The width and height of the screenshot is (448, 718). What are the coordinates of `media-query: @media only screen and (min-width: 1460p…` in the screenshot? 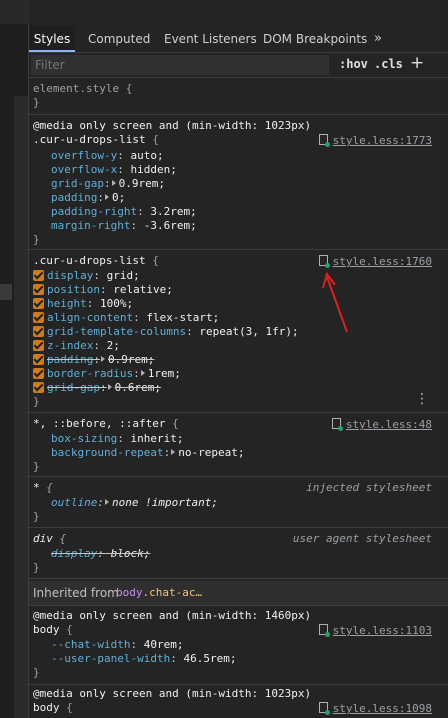 It's located at (172, 615).